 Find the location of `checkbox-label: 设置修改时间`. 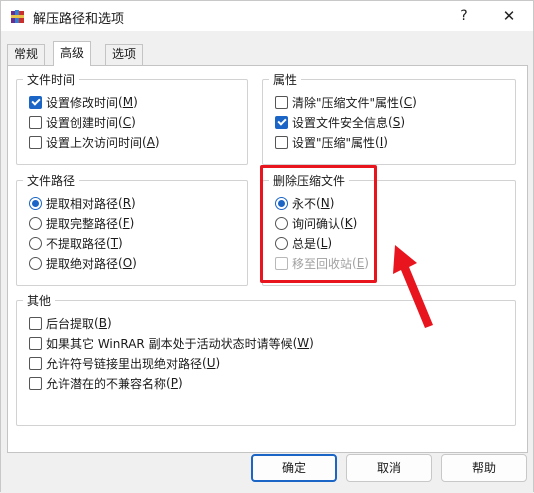

checkbox-label: 设置修改时间 is located at coordinates (82, 102).